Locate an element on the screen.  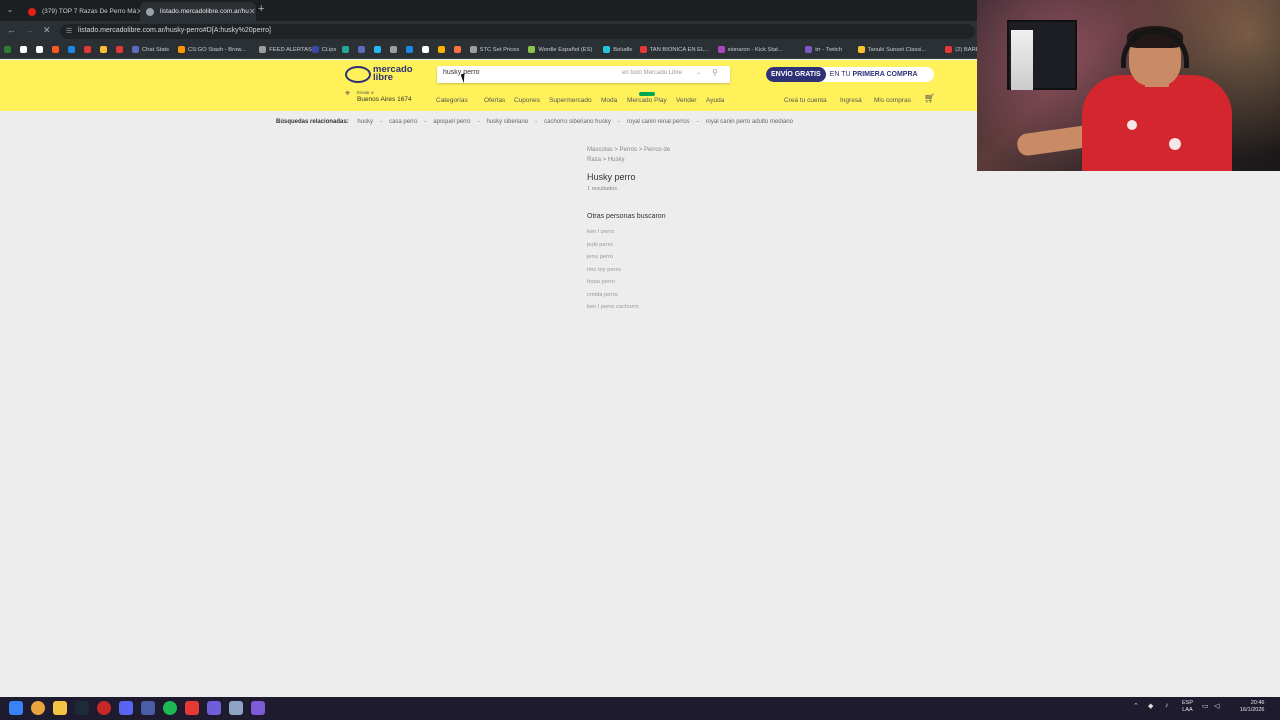
cart-icon: 🛒︎ is located at coordinates (929, 98).